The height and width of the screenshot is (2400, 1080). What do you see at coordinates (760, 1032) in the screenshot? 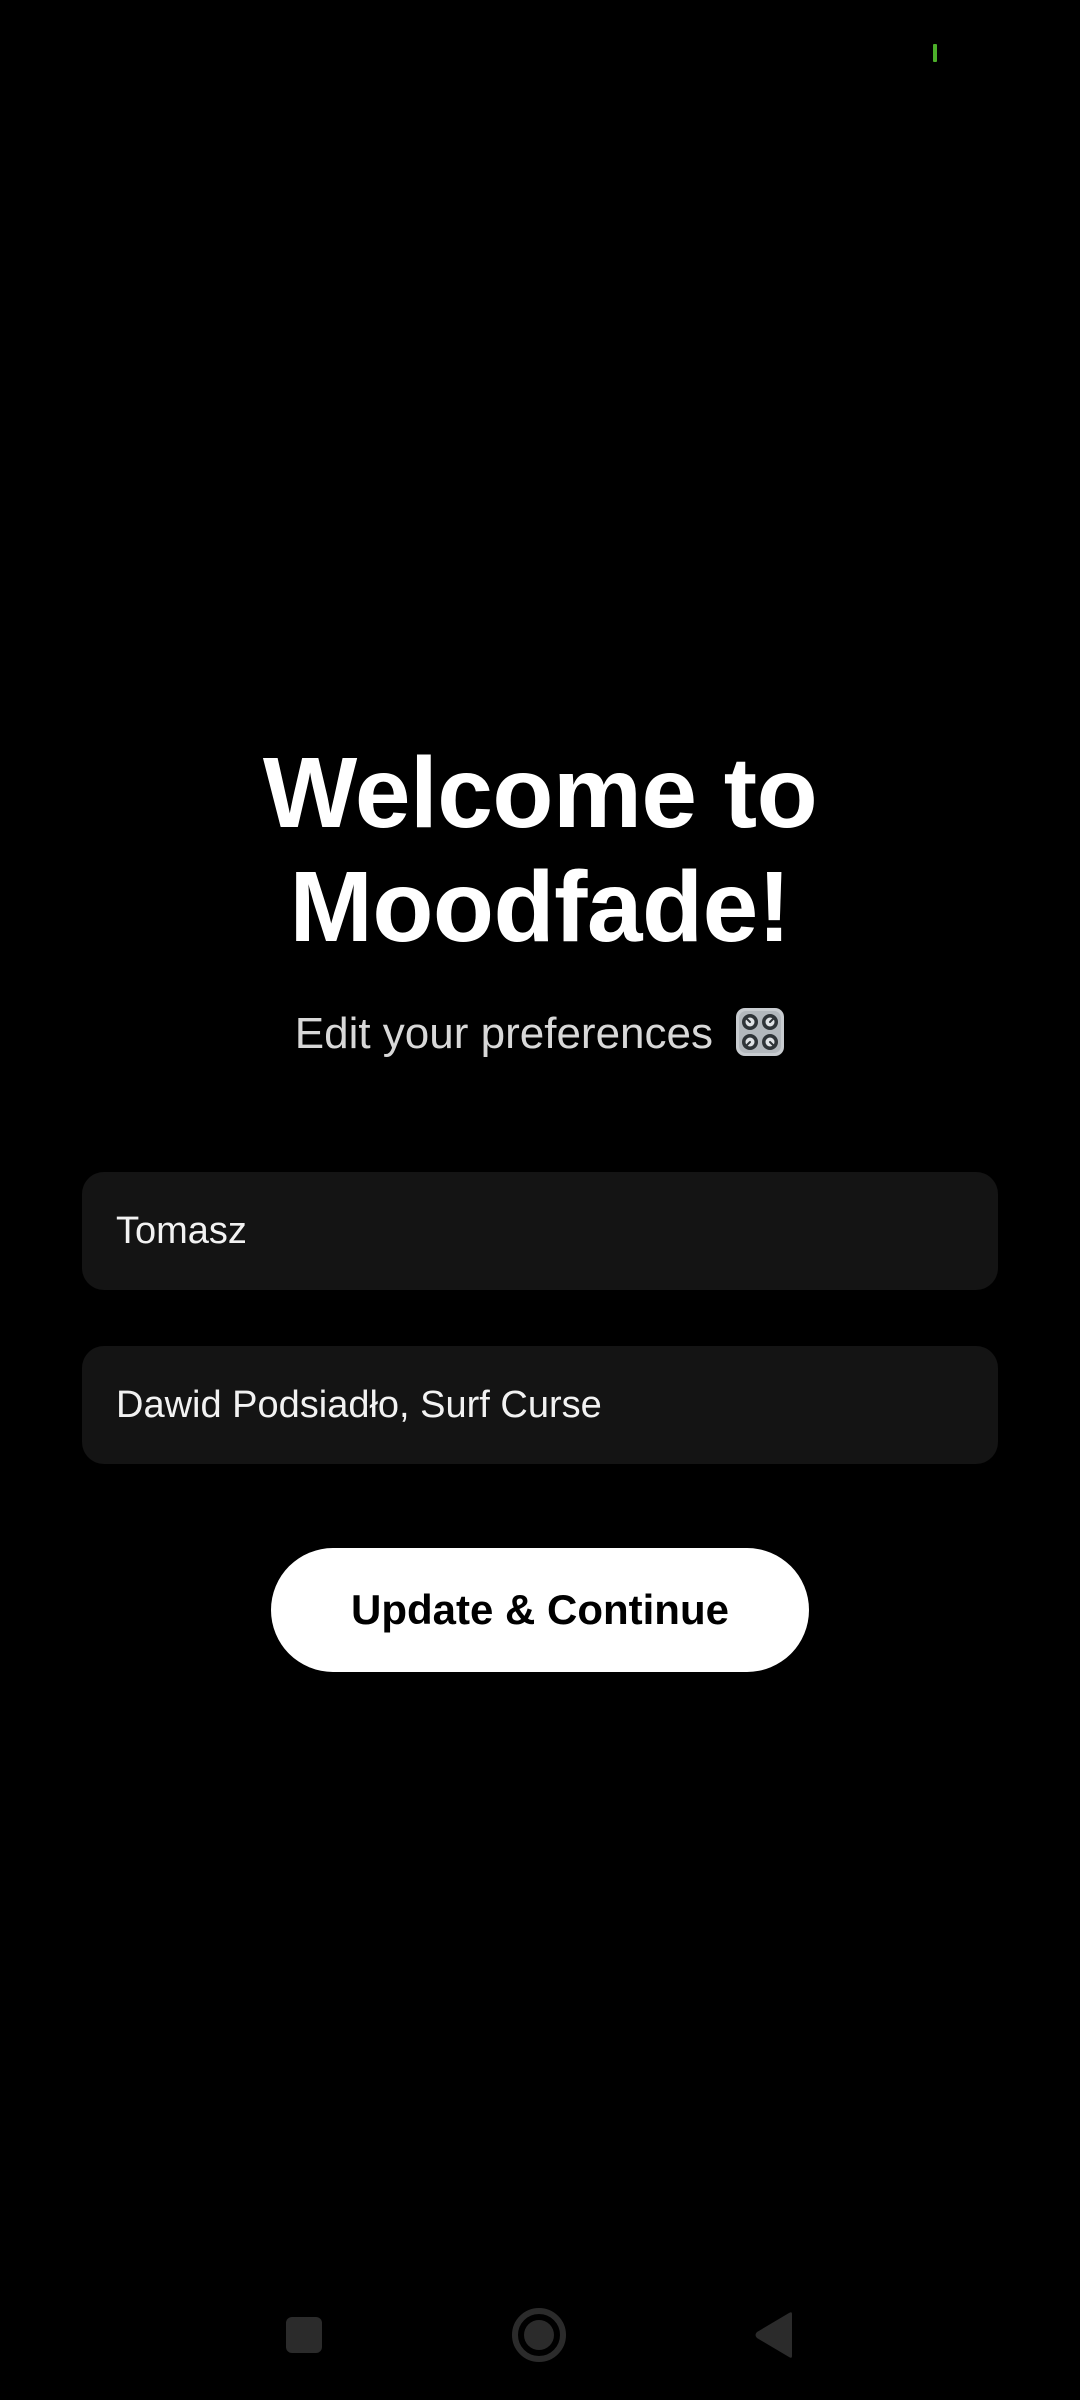
I see `control-knobs-icon` at bounding box center [760, 1032].